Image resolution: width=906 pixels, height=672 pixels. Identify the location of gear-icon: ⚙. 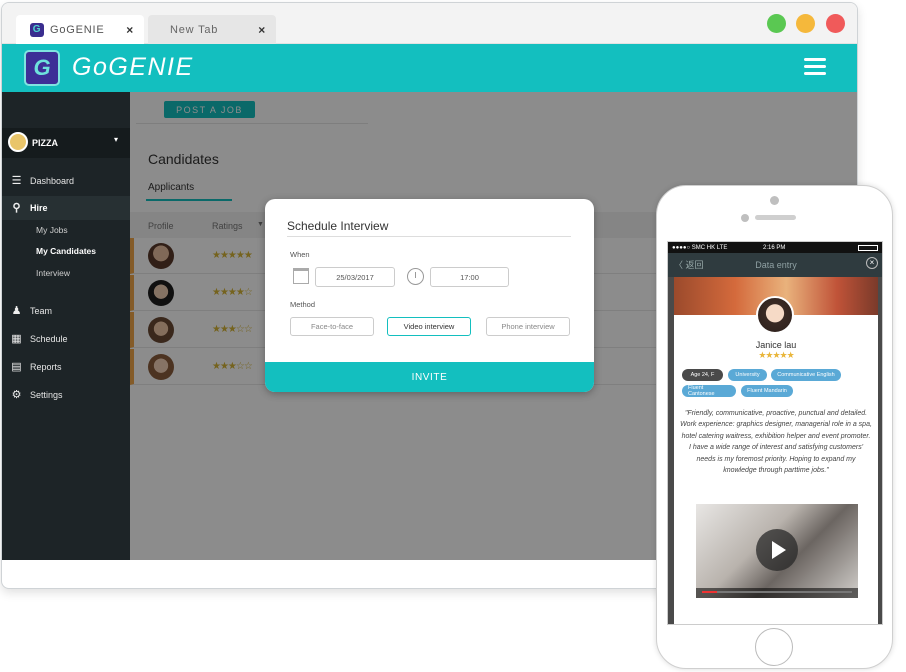
(16, 395).